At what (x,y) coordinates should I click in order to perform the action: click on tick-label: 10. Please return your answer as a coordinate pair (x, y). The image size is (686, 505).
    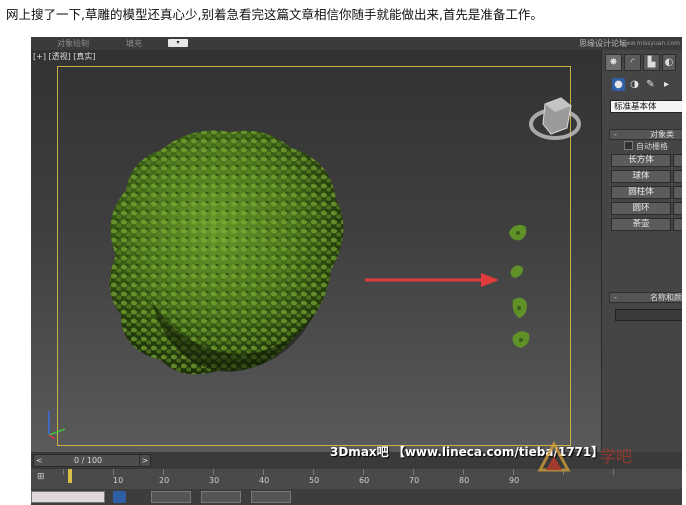
    Looking at the image, I should click on (118, 480).